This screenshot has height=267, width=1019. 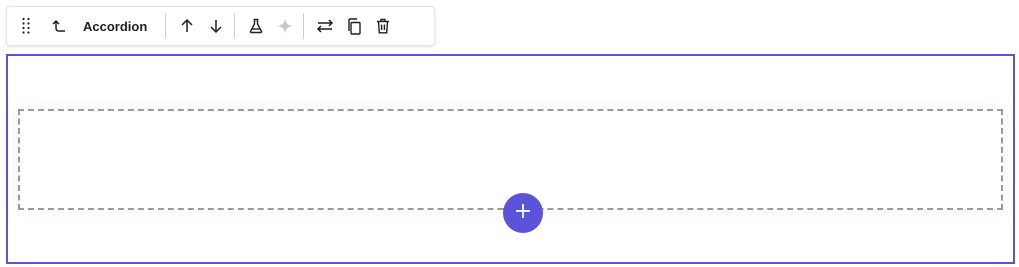 I want to click on ai-sparkle-button, so click(x=285, y=26).